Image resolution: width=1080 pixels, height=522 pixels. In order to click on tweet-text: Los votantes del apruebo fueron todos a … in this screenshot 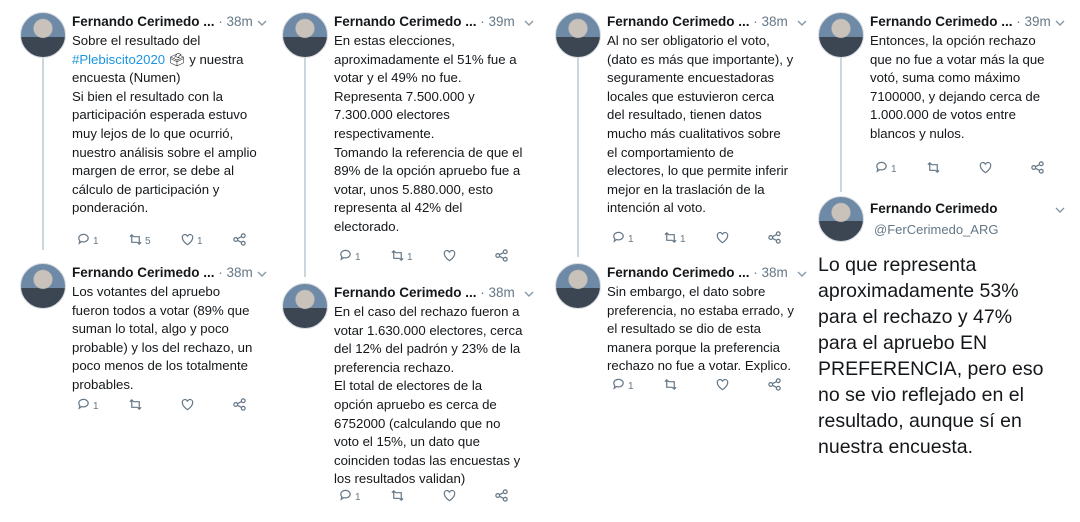, I will do `click(162, 338)`.